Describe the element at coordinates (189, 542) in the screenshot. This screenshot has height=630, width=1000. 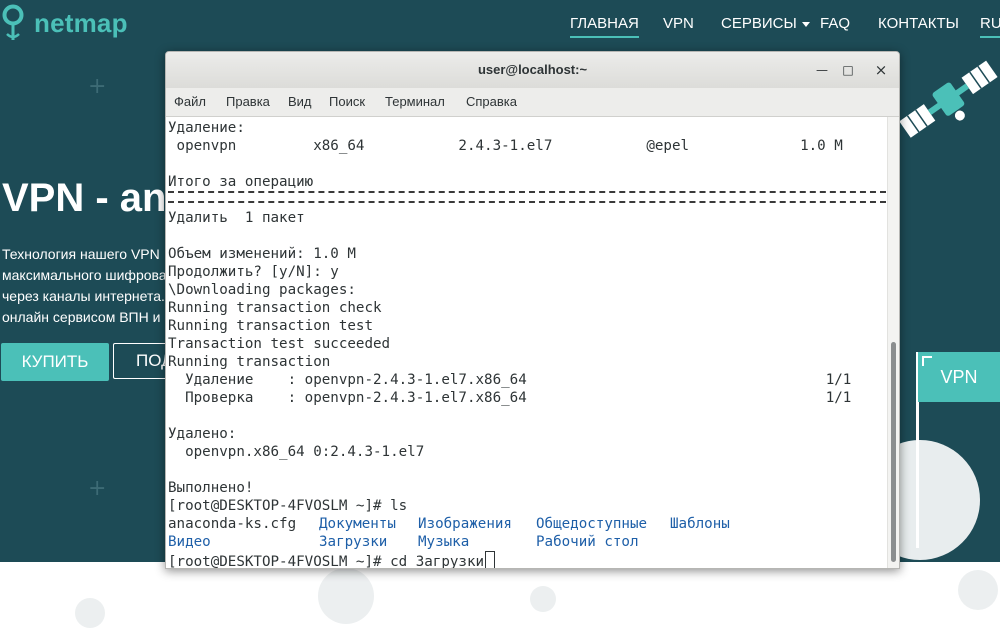
I see `ls-directory: Видео` at that location.